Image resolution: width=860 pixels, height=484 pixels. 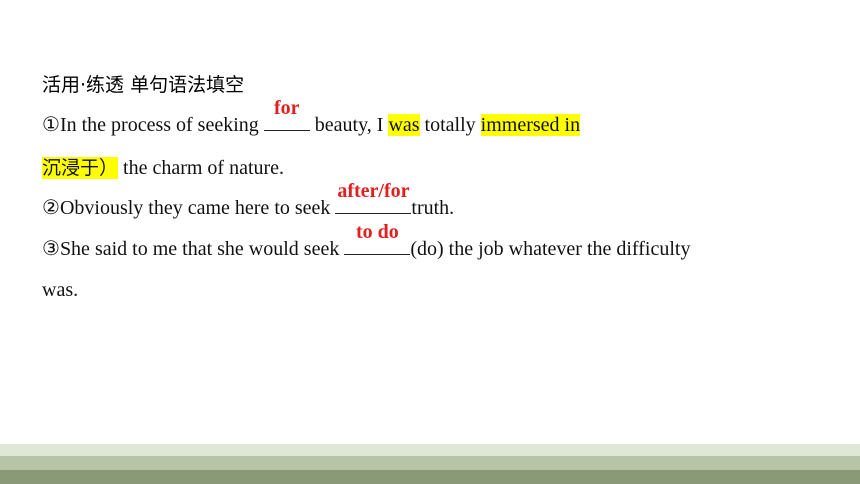 What do you see at coordinates (433, 208) in the screenshot?
I see `question-2-text-b: truth.` at bounding box center [433, 208].